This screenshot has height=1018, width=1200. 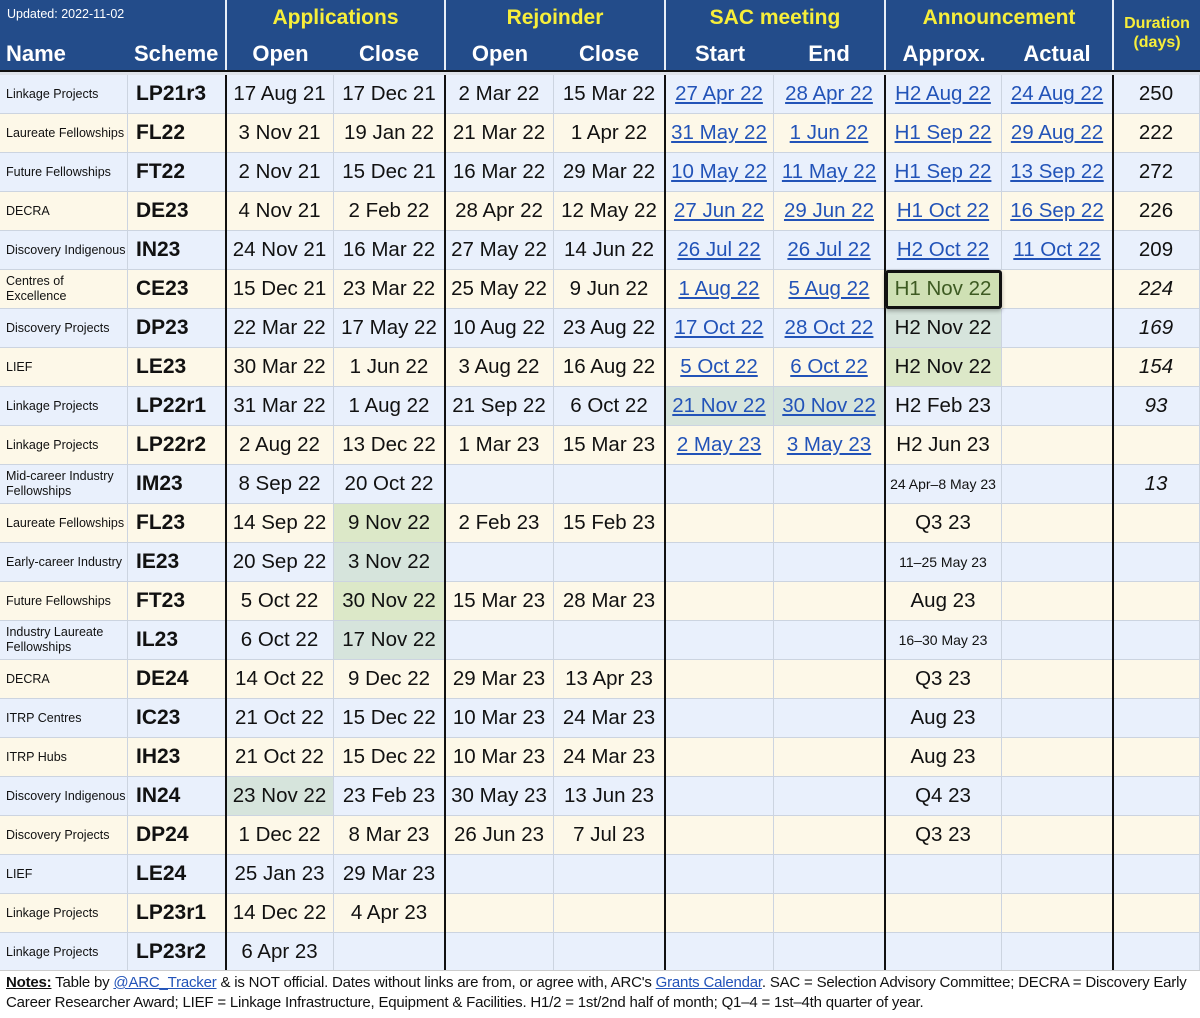 I want to click on date-link: 13 Sep 22, so click(x=1056, y=172).